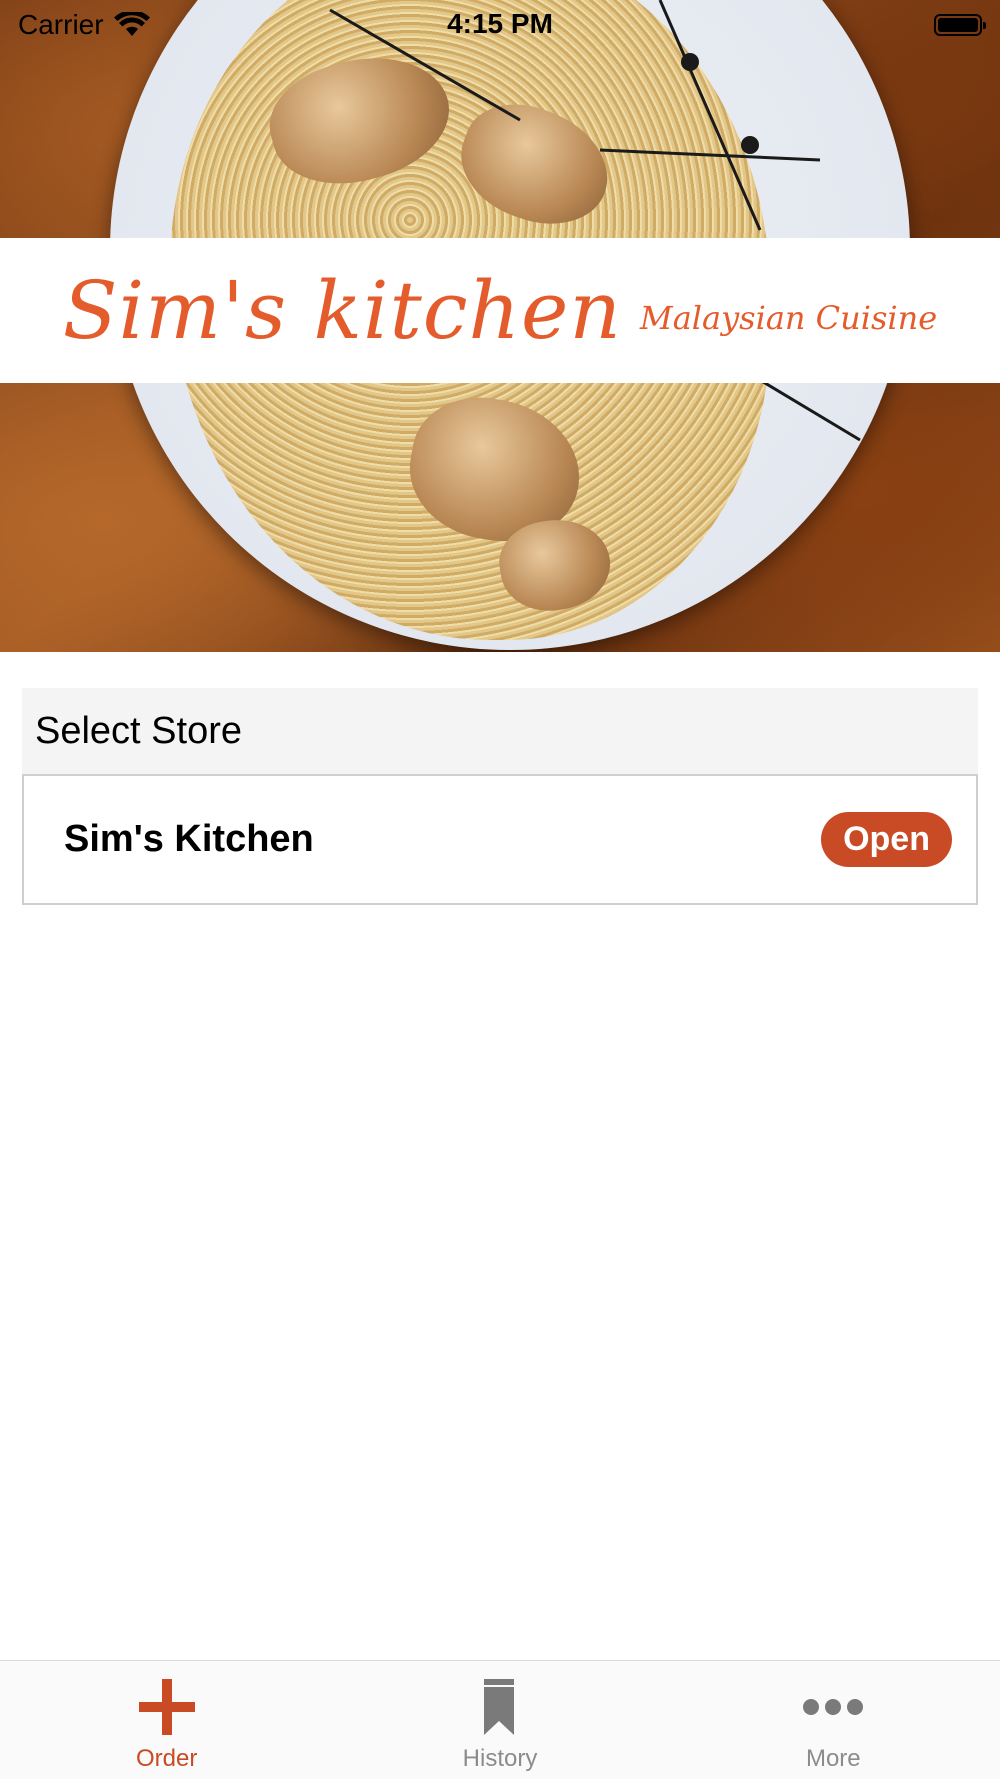  Describe the element at coordinates (167, 1707) in the screenshot. I see `plus-icon` at that location.